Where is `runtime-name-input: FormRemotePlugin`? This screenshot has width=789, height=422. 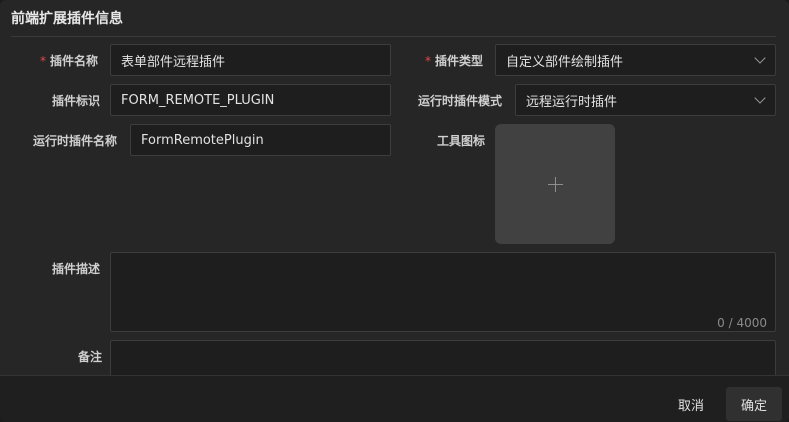 runtime-name-input: FormRemotePlugin is located at coordinates (260, 140).